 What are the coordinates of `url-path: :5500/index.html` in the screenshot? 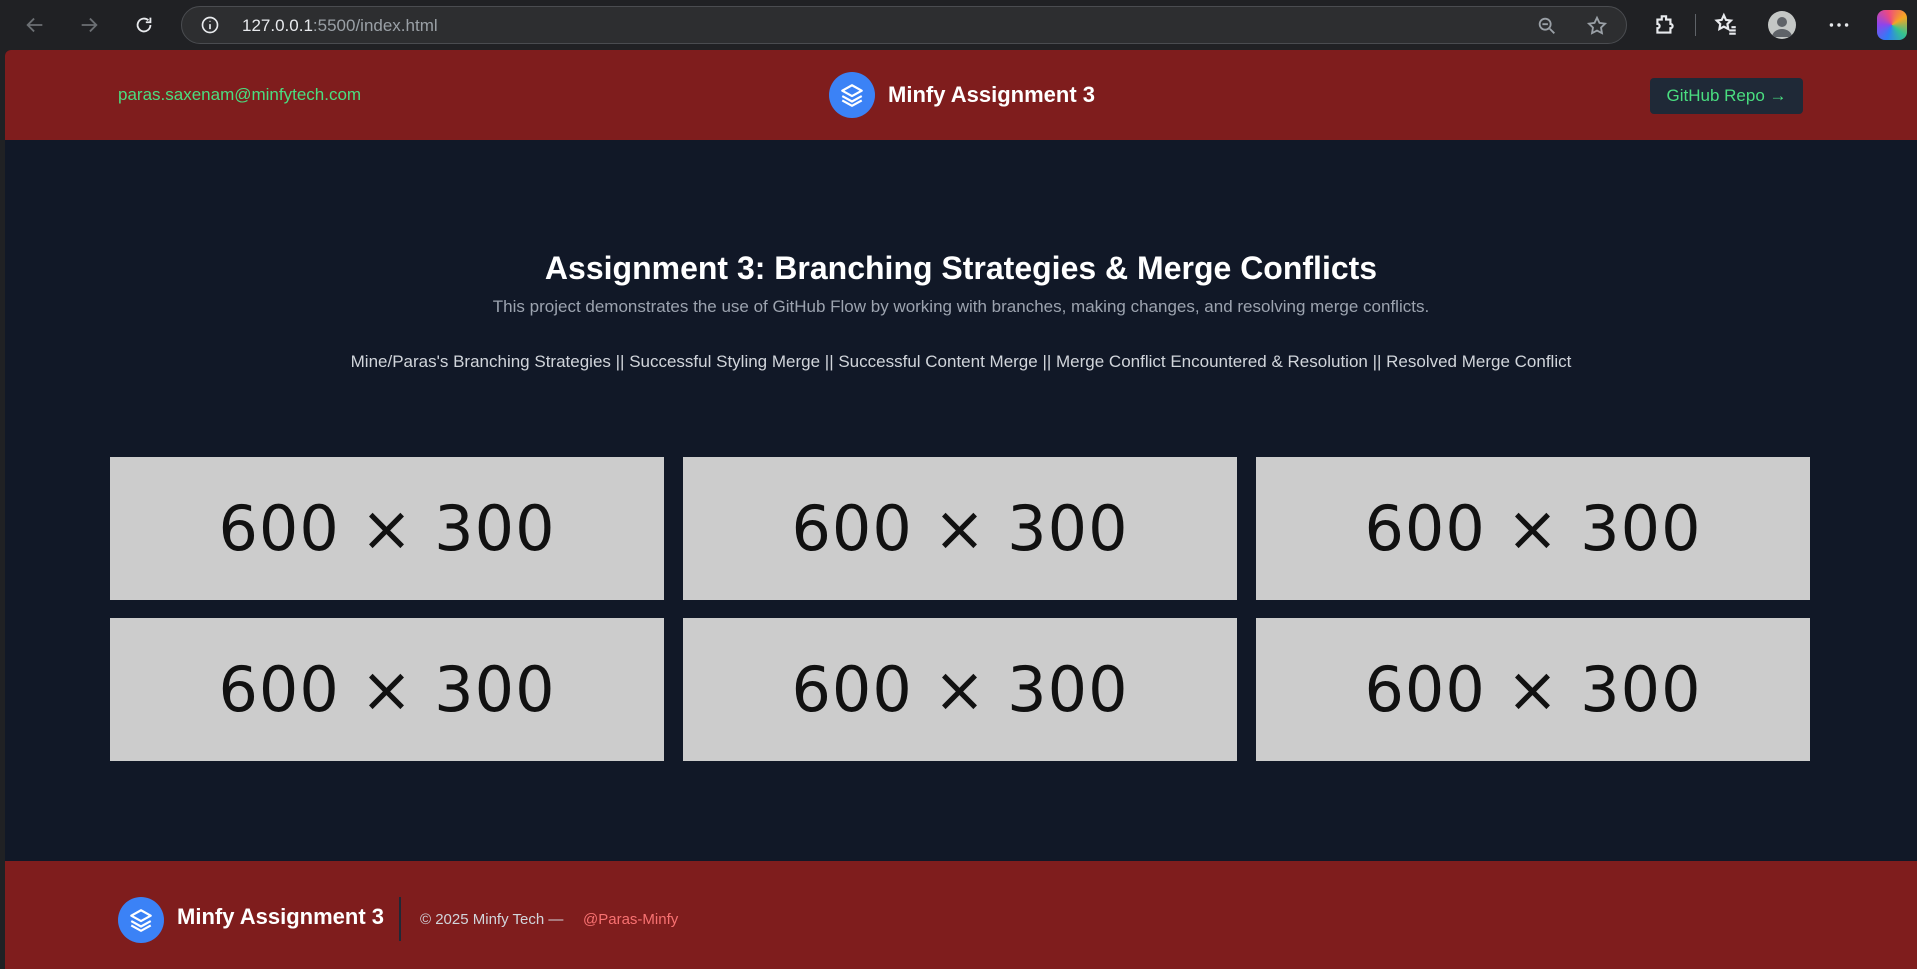 It's located at (375, 25).